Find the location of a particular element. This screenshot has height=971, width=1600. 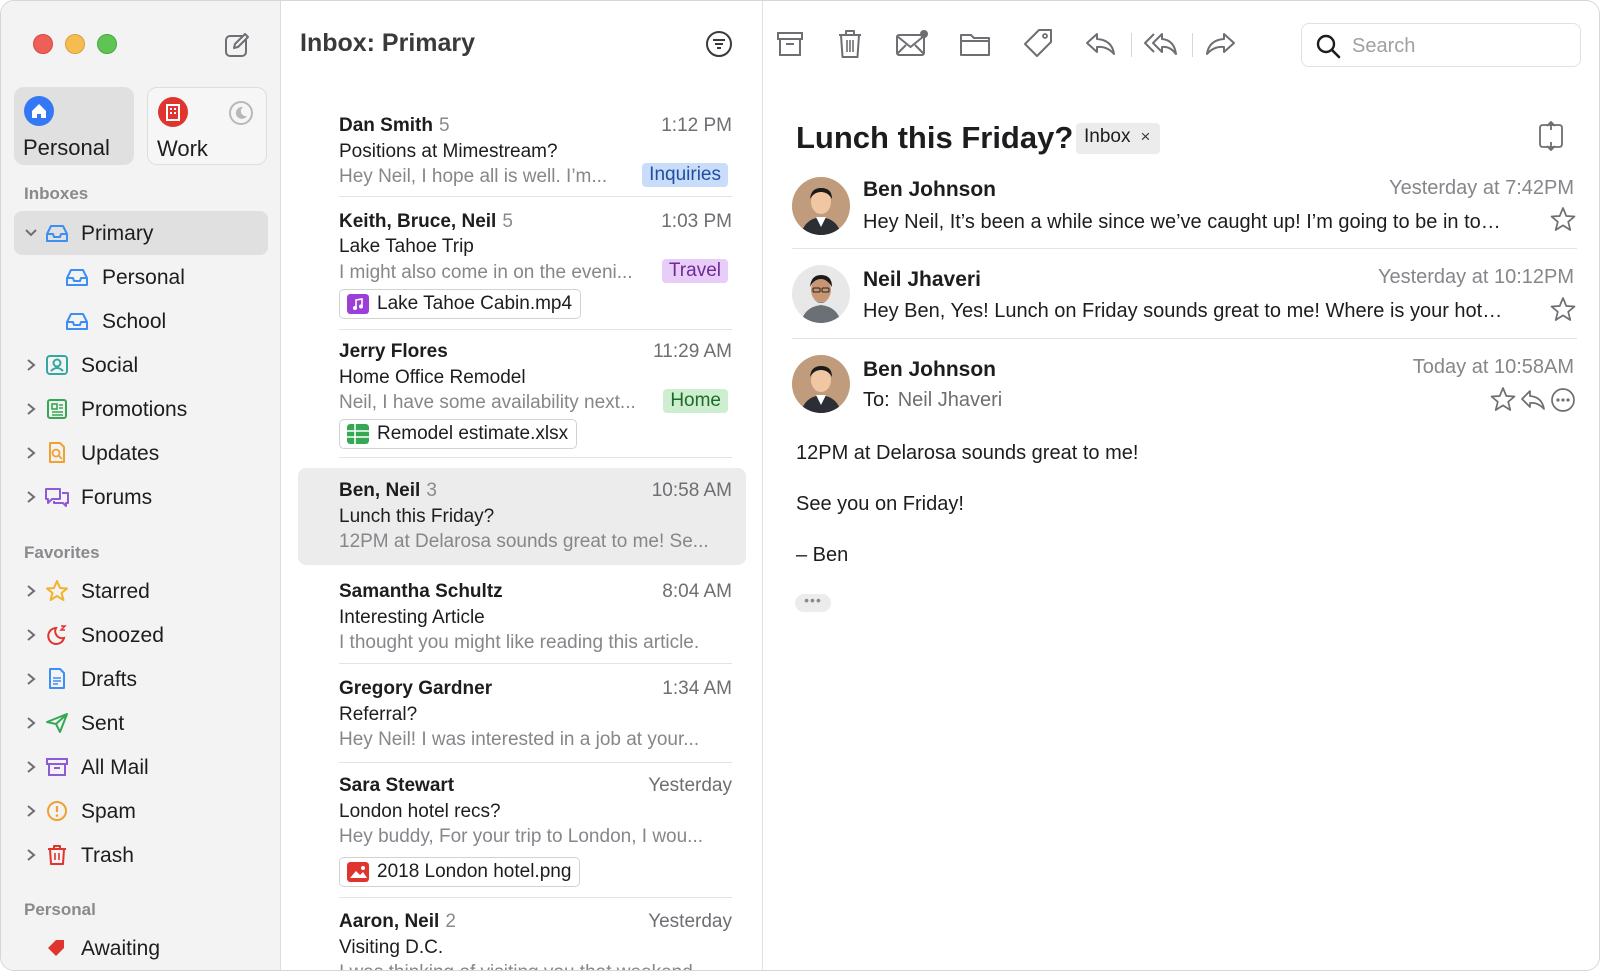

sidebar-item-promotions: Promotions is located at coordinates (141, 409).